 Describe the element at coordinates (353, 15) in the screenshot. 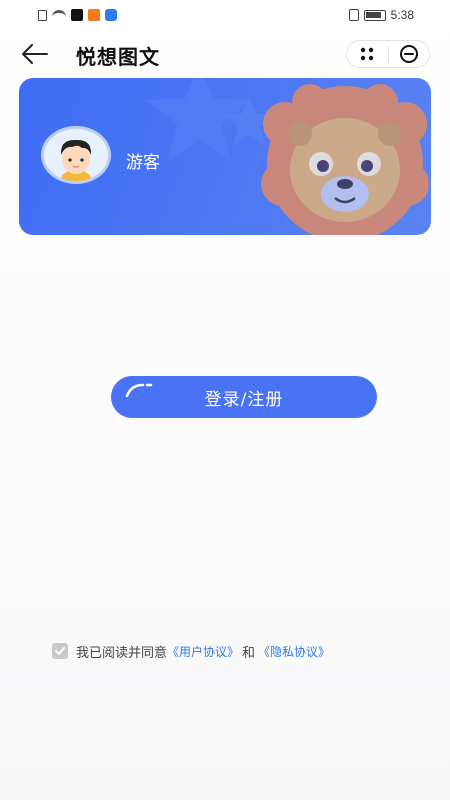

I see `vibrate-icon` at that location.